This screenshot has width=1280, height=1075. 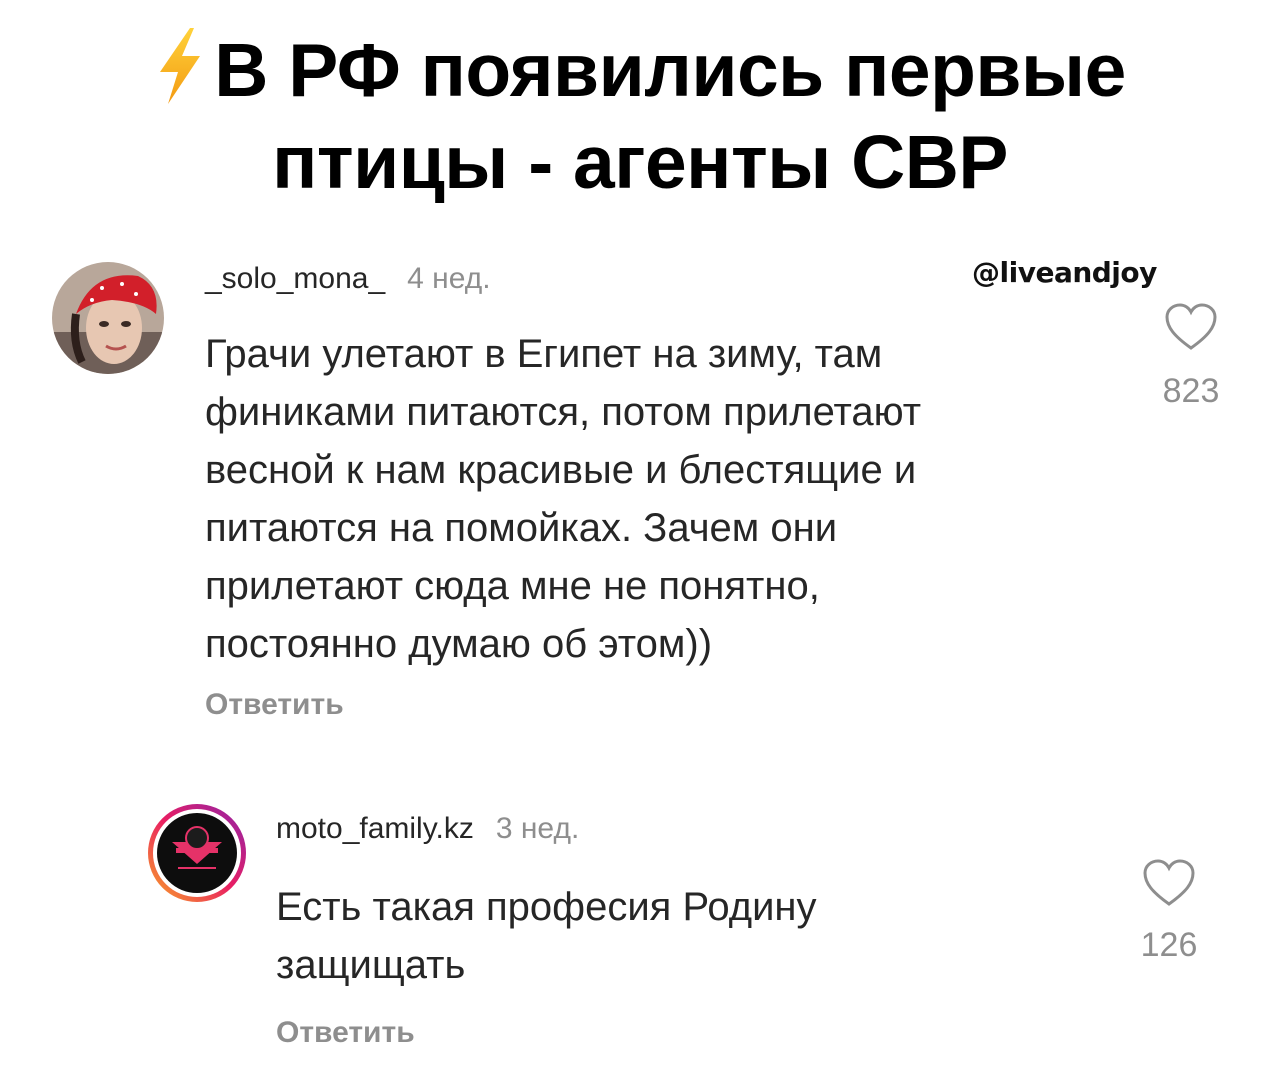 What do you see at coordinates (180, 73) in the screenshot?
I see `lightning-bolt-icon` at bounding box center [180, 73].